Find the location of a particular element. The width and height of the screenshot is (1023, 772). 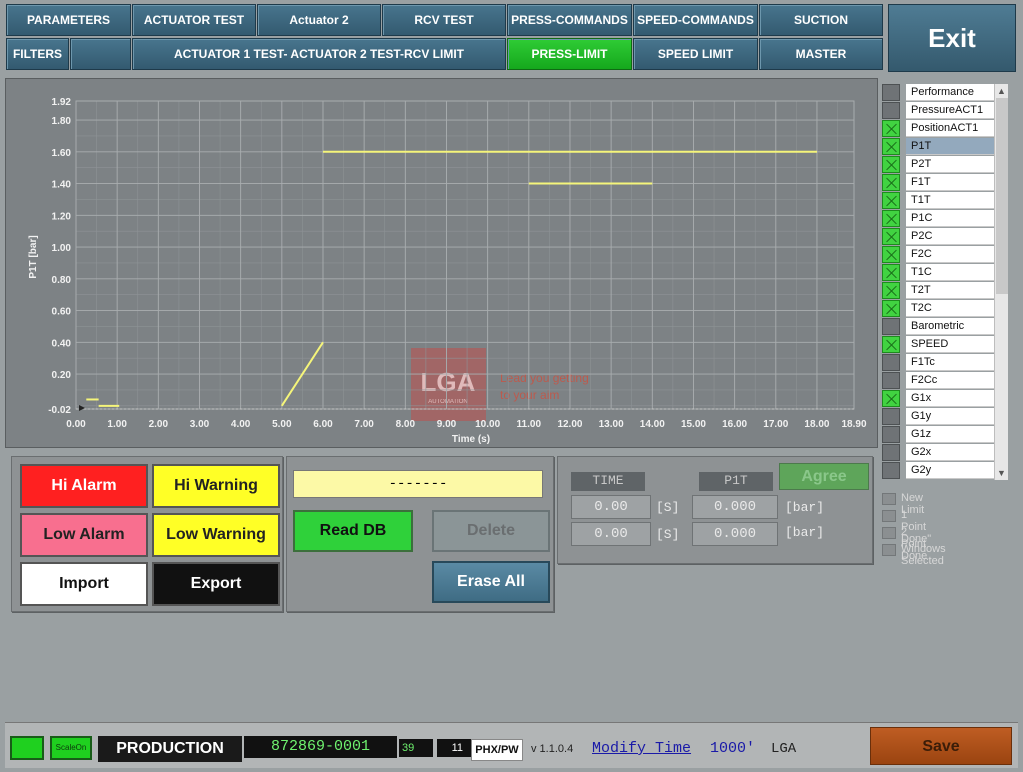

channel-row: F1Tc is located at coordinates (938, 362).